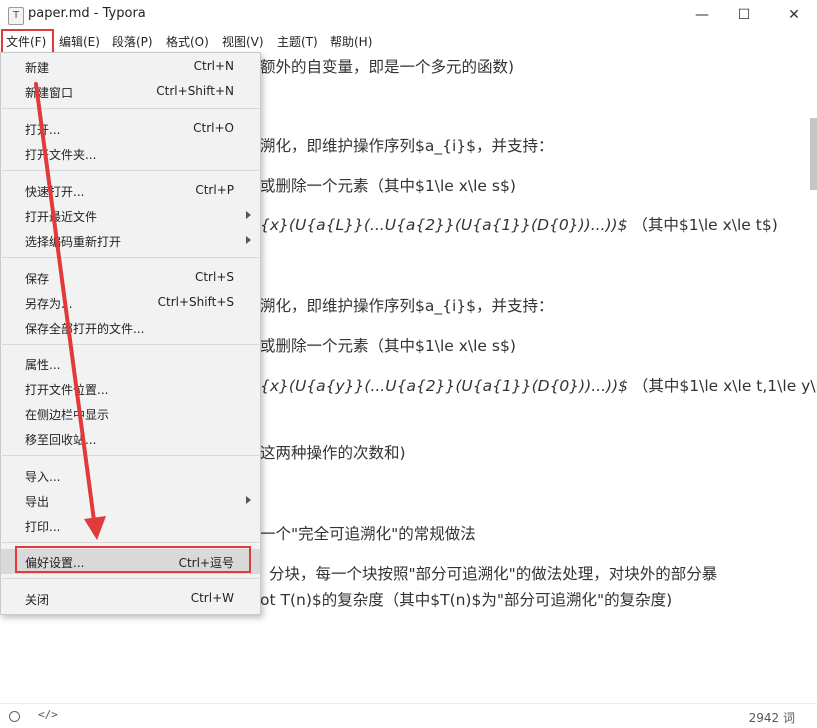  What do you see at coordinates (214, 277) in the screenshot?
I see `menu-item-shortcut: Ctrl+S` at bounding box center [214, 277].